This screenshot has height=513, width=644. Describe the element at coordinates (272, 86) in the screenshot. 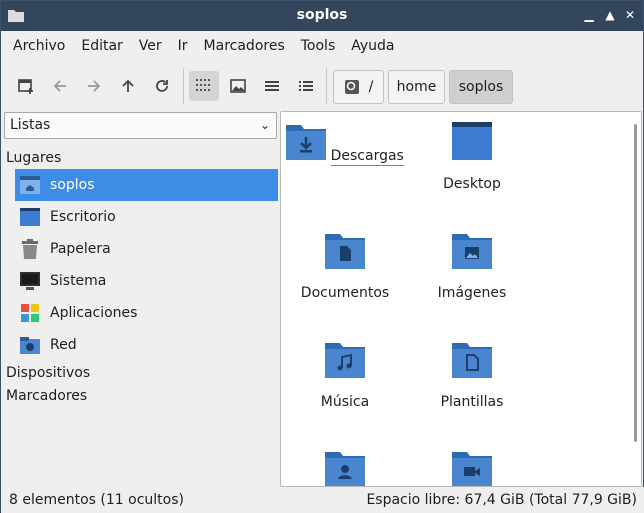

I see `compact-view-icon` at that location.